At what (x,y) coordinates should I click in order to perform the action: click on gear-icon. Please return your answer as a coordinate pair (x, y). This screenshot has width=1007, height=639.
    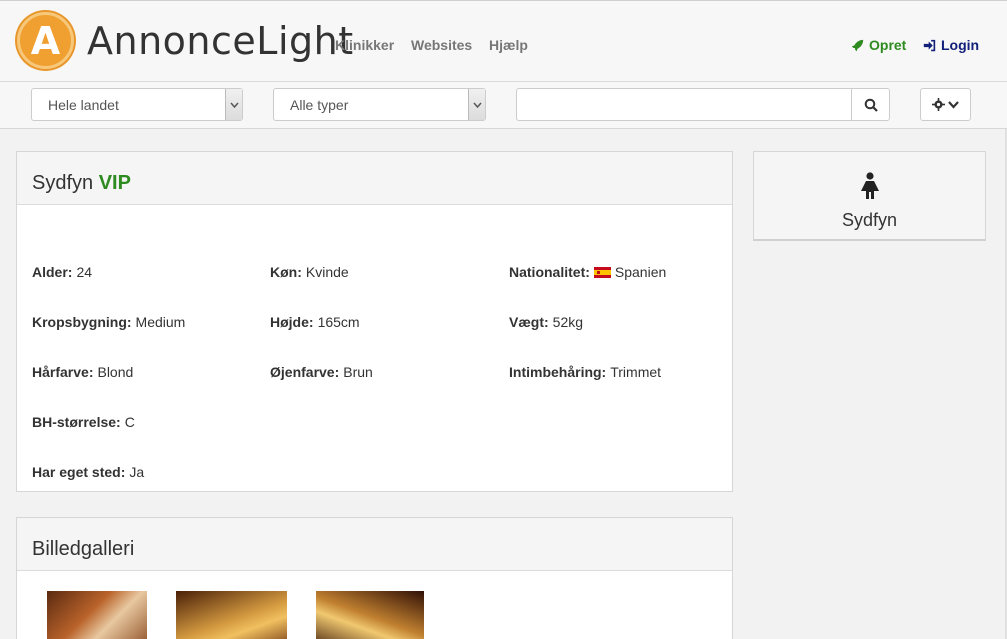
    Looking at the image, I should click on (938, 104).